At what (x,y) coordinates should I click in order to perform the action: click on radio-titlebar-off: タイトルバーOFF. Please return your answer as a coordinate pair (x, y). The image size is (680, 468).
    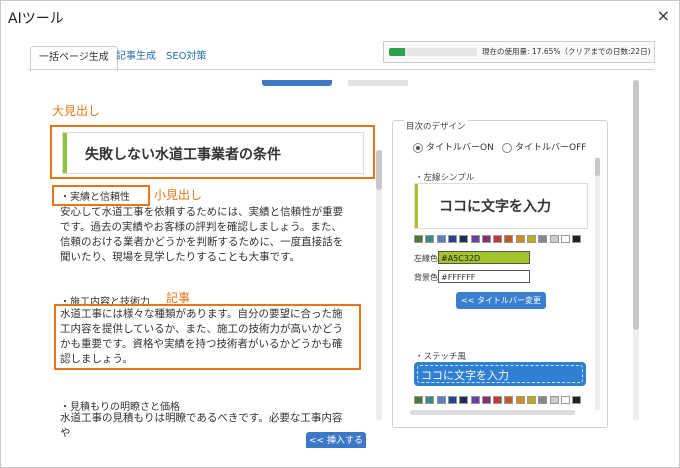
    Looking at the image, I should click on (544, 146).